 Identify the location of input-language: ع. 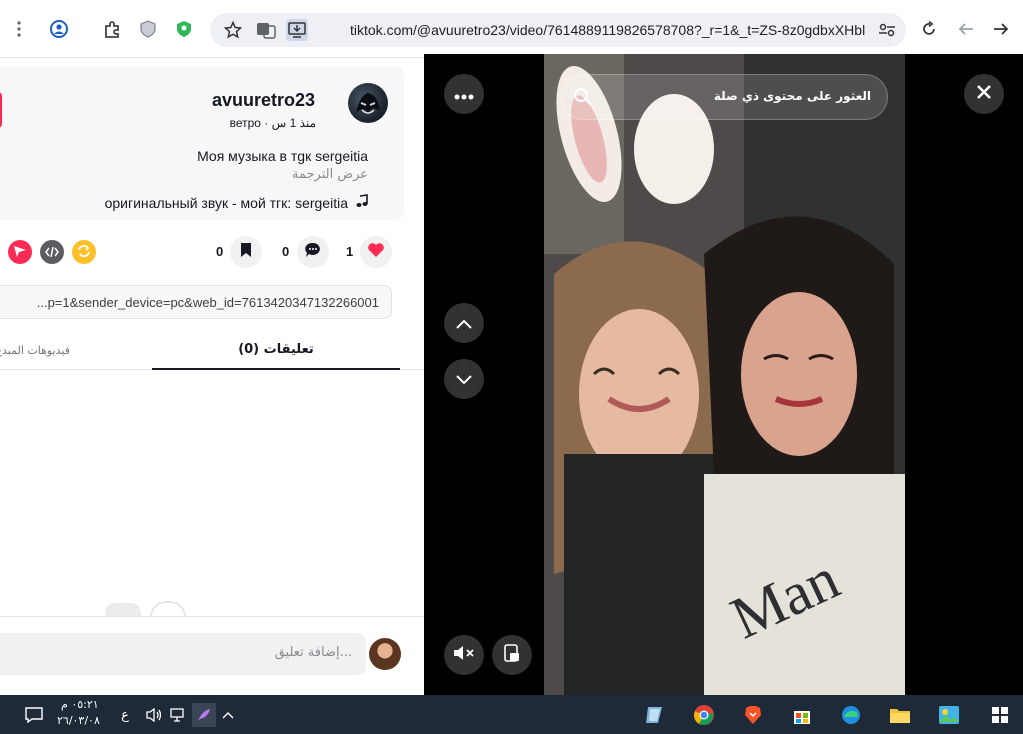
(125, 715).